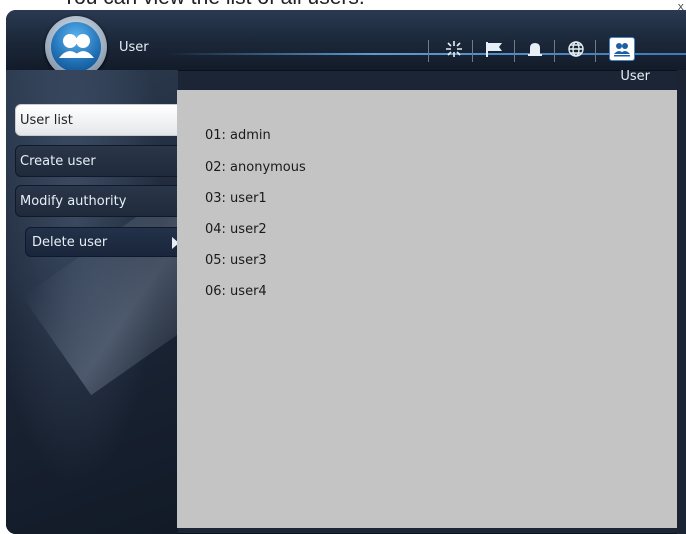  What do you see at coordinates (622, 49) in the screenshot?
I see `users-icon` at bounding box center [622, 49].